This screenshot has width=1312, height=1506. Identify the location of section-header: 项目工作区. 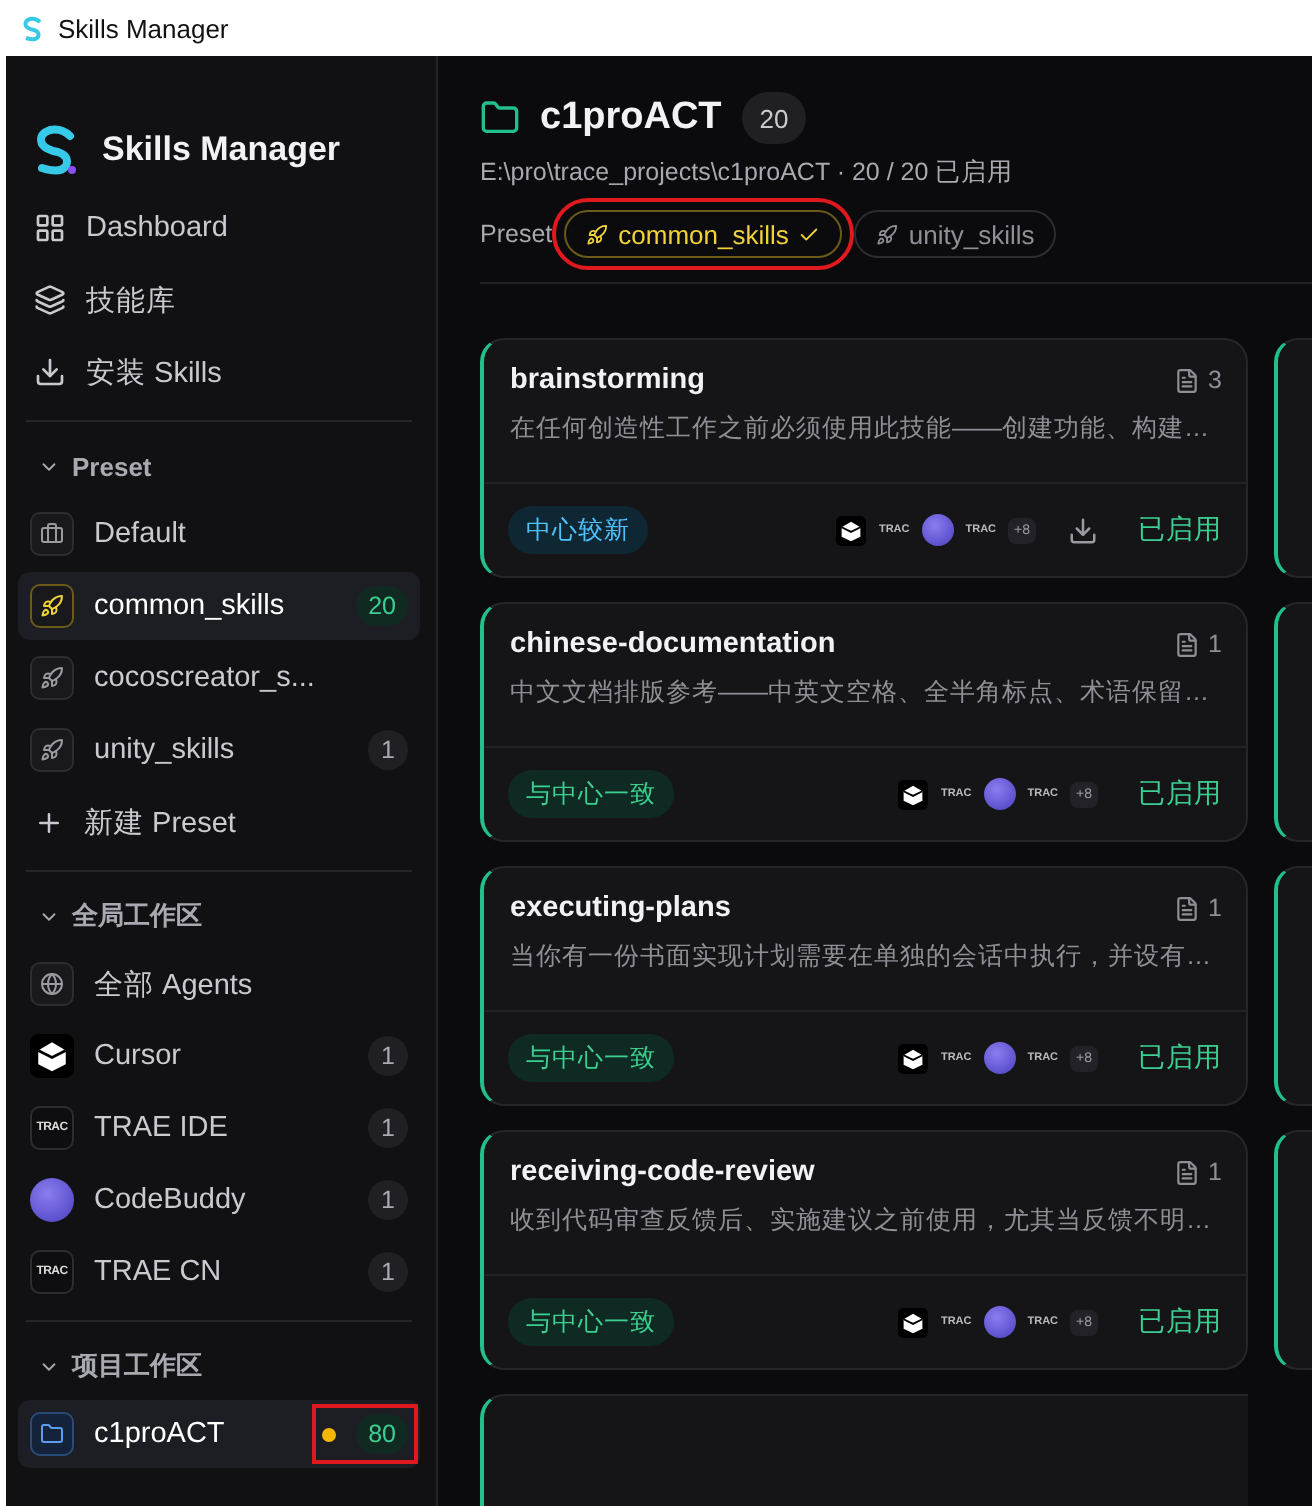
(219, 1366).